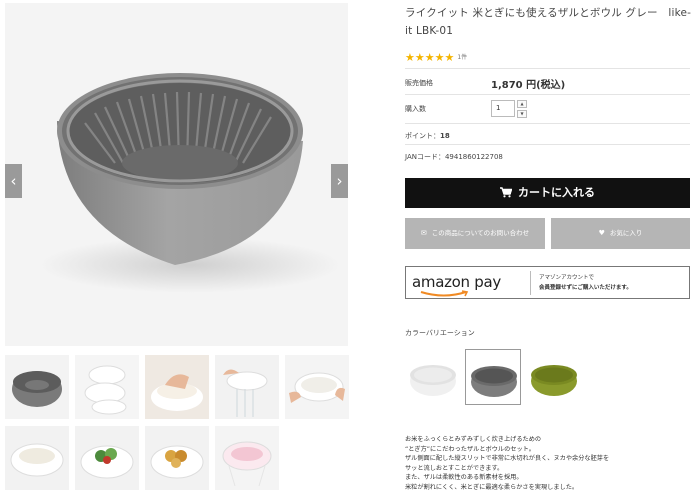 This screenshot has height=503, width=700. Describe the element at coordinates (601, 233) in the screenshot. I see `heart-icon: ♥` at that location.